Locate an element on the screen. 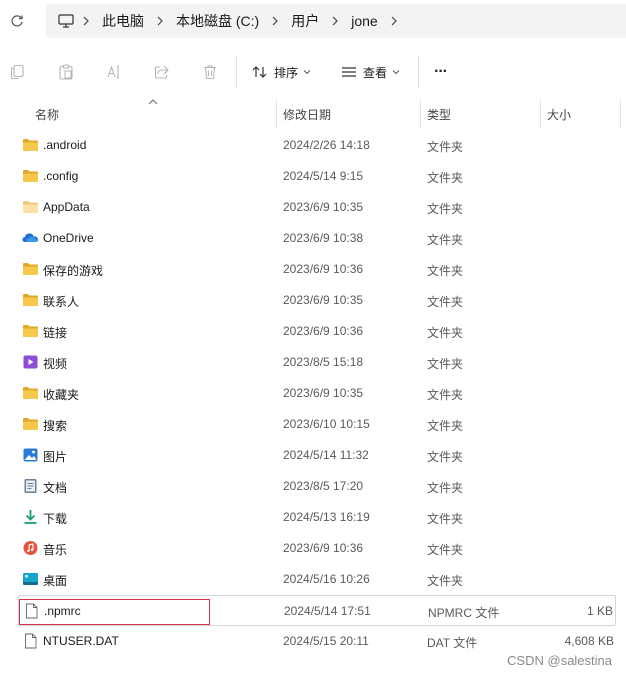  column-header: 名称 修改日期 类型 大小 is located at coordinates (313, 113).